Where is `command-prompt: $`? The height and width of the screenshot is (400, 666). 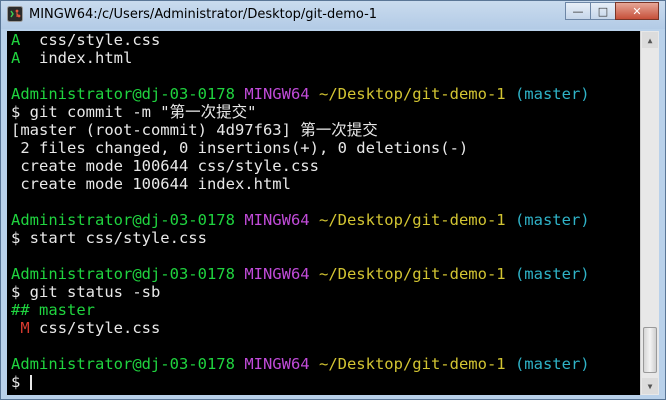 command-prompt: $ is located at coordinates (20, 382).